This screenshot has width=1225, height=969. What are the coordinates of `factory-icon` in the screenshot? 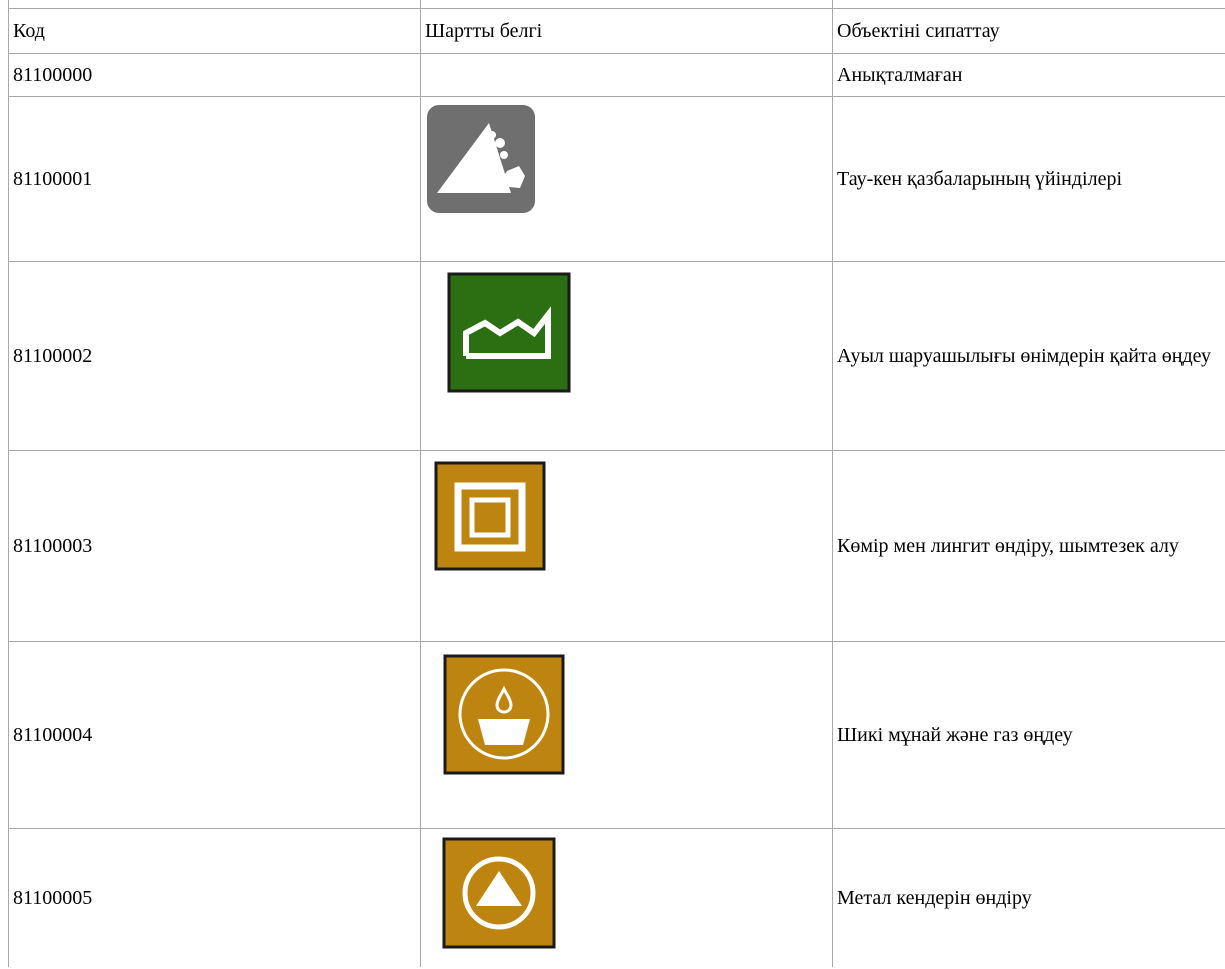 It's located at (509, 332).